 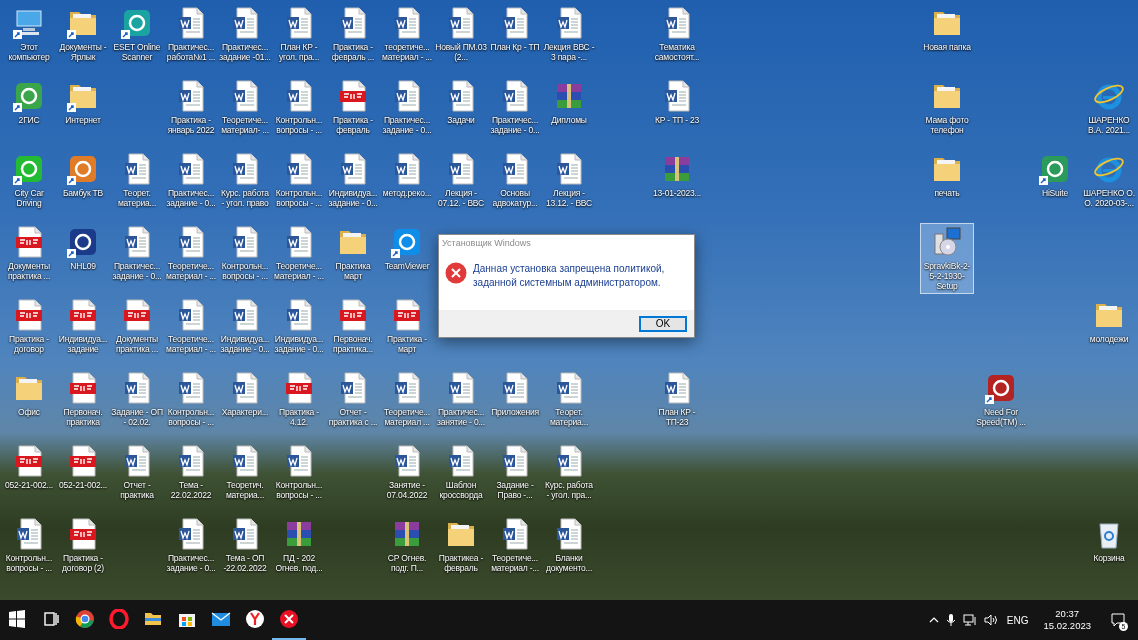 I want to click on network-icon, so click(x=969, y=620).